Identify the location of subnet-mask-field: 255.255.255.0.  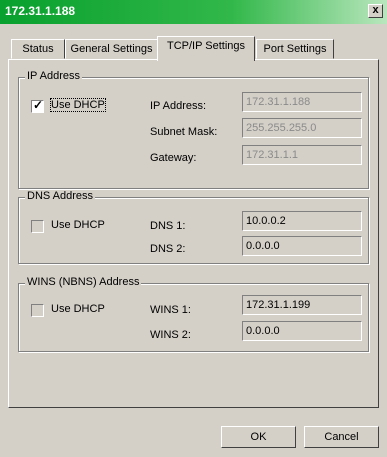
(302, 128).